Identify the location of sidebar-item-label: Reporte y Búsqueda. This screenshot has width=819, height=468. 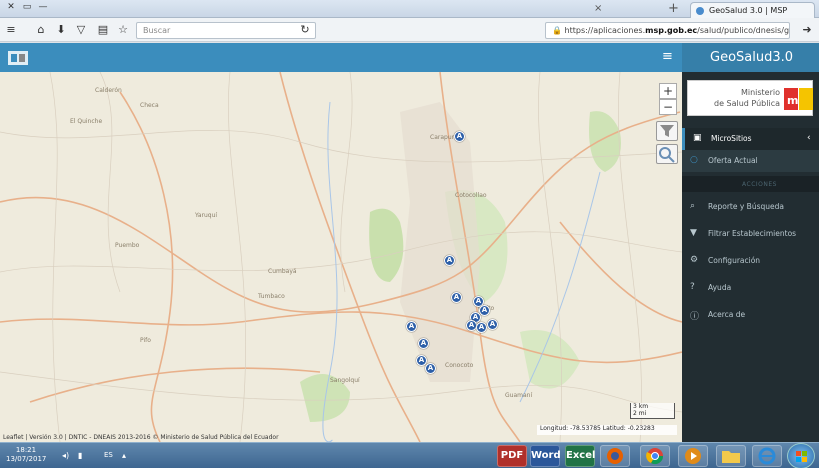
(746, 206).